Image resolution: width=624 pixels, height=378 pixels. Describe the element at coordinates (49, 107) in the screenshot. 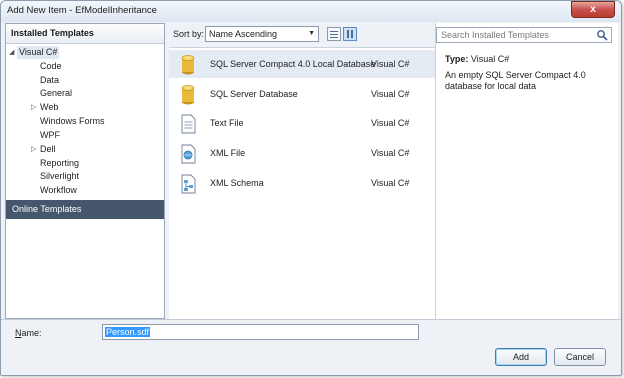

I see `tree-item-web: Web` at that location.